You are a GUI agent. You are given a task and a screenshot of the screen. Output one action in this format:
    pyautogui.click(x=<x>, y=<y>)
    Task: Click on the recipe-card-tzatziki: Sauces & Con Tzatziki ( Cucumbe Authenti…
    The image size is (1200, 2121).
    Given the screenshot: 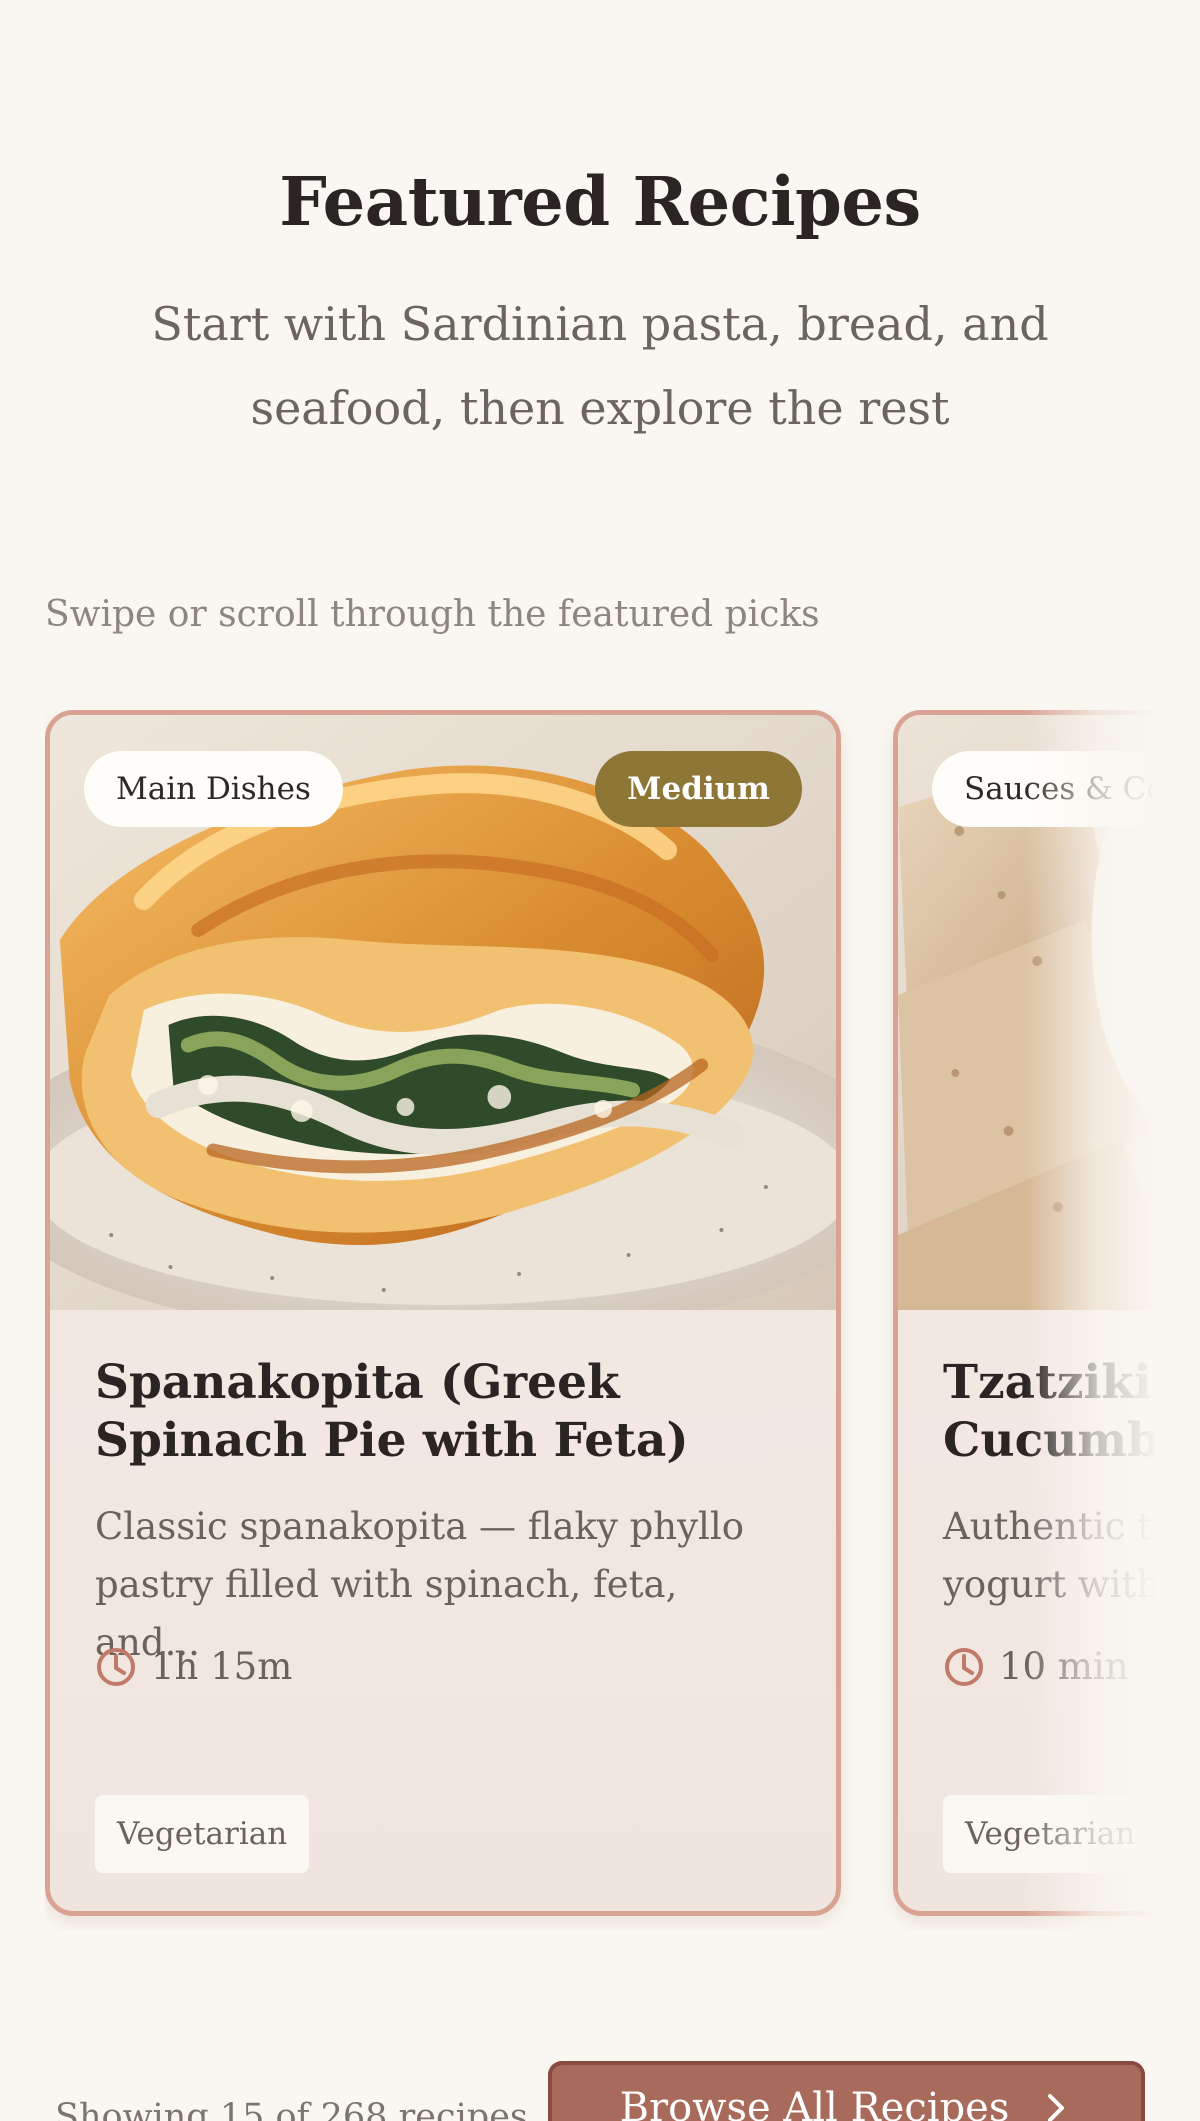 What is the action you would take?
    pyautogui.click(x=1024, y=1313)
    